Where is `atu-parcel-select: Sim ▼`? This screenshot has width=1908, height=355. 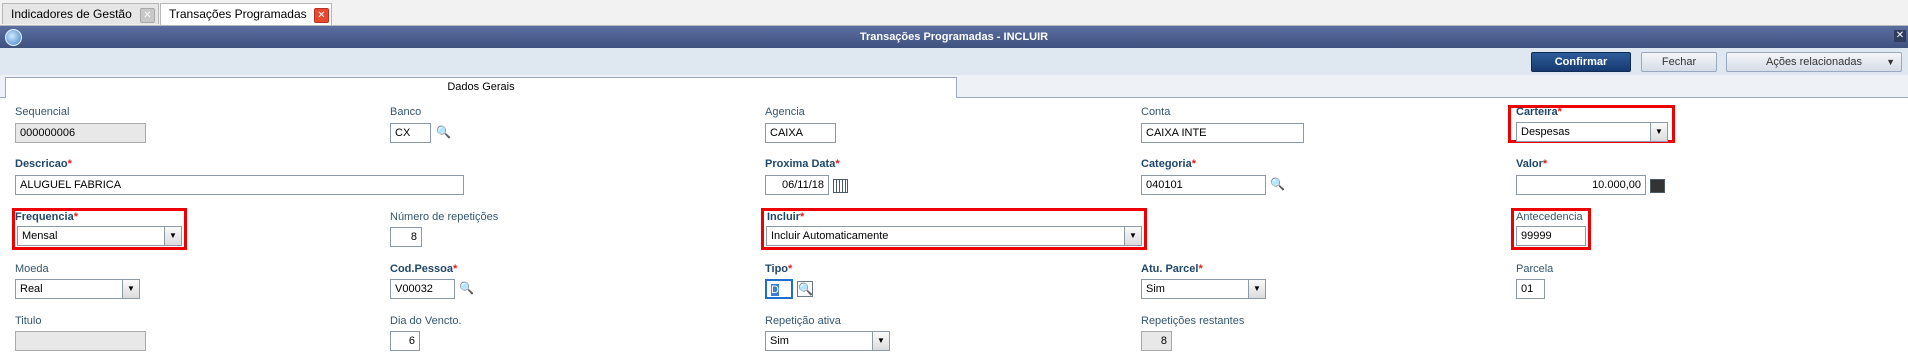
atu-parcel-select: Sim ▼ is located at coordinates (1203, 289).